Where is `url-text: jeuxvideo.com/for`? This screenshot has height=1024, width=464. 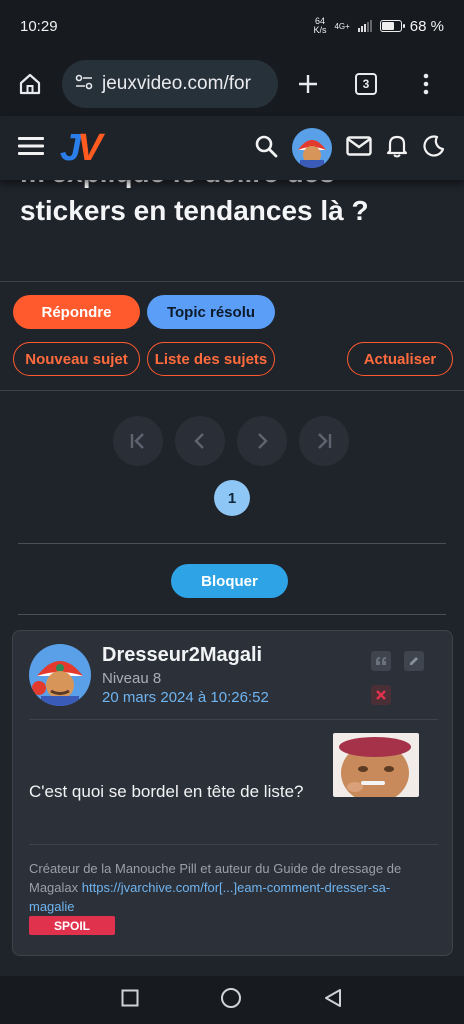
url-text: jeuxvideo.com/for is located at coordinates (176, 84).